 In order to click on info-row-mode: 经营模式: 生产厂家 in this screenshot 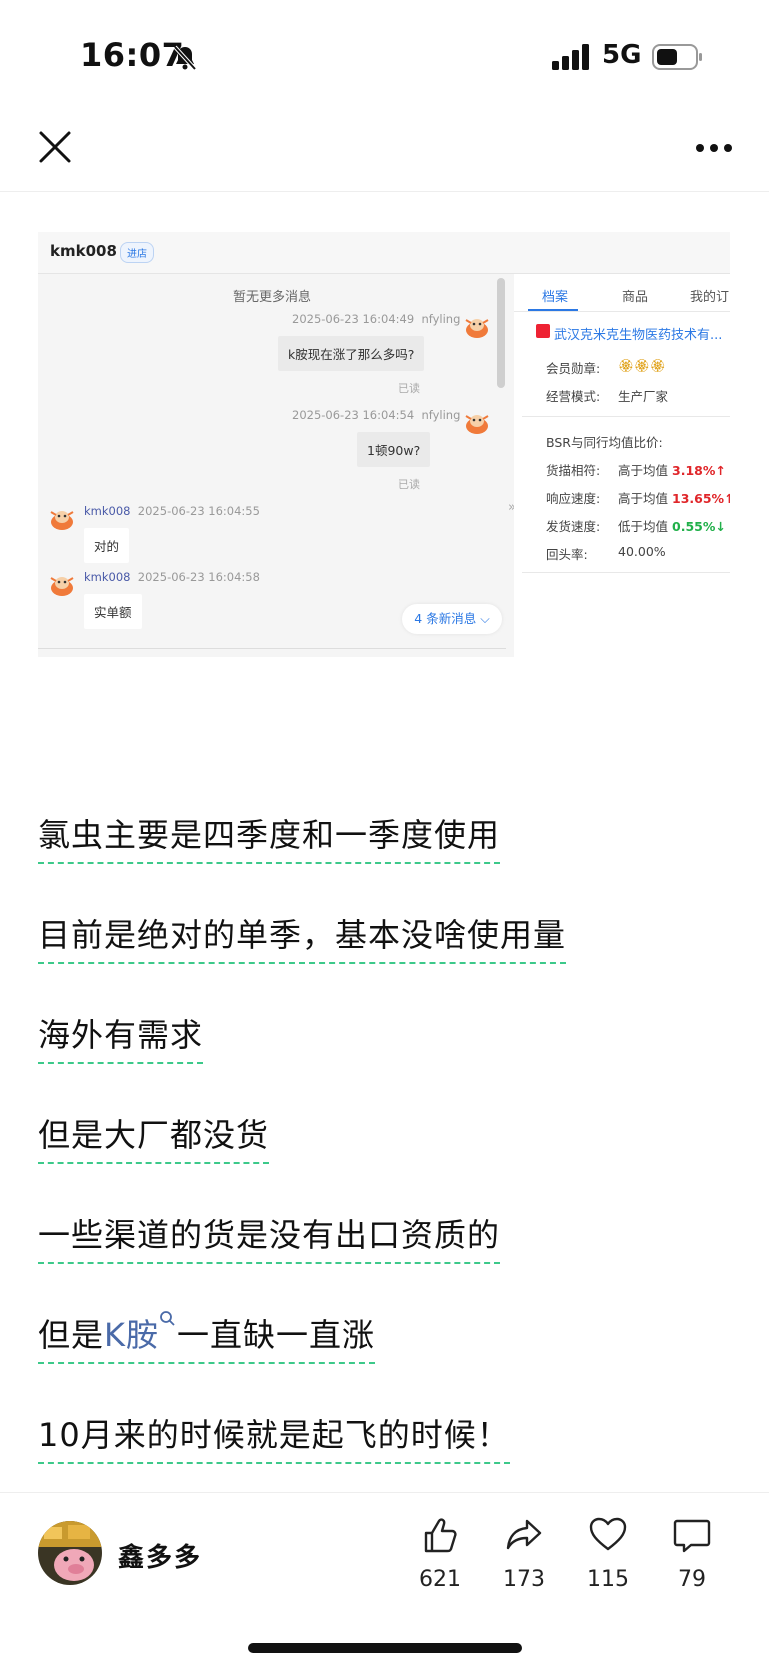, I will do `click(607, 396)`.